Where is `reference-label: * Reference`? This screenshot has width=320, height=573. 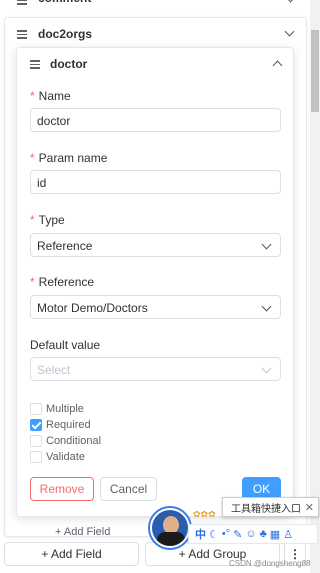 reference-label: * Reference is located at coordinates (62, 282).